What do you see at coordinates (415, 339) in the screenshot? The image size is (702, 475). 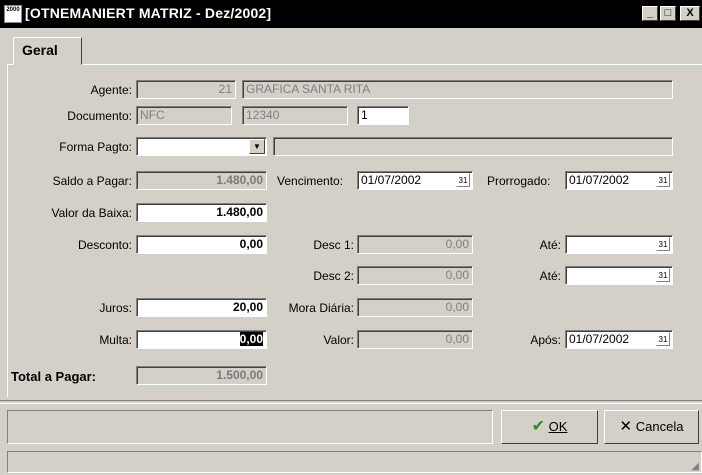 I see `valor-field: 0,00` at bounding box center [415, 339].